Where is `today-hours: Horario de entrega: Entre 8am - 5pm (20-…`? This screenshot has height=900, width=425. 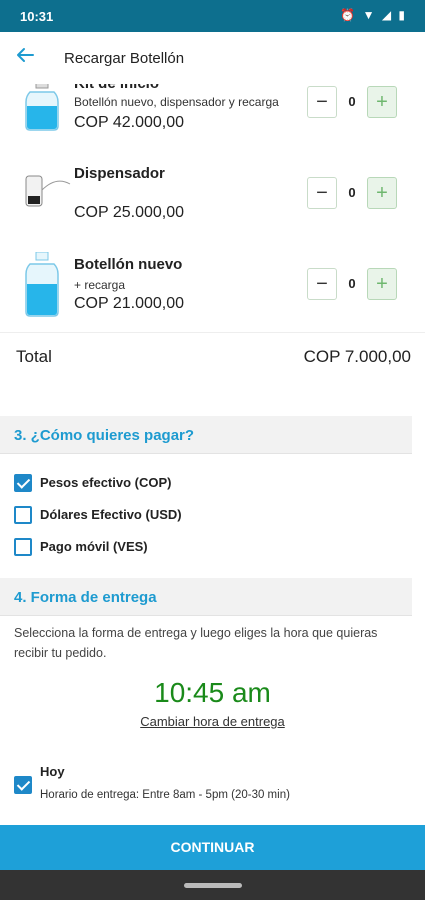
today-hours: Horario de entrega: Entre 8am - 5pm (20-… is located at coordinates (165, 795).